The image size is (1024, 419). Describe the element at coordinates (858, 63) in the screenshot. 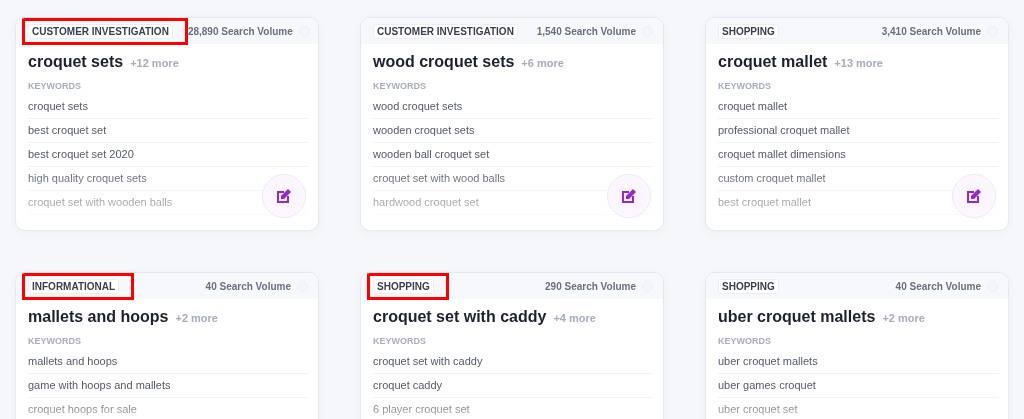

I see `more-count: +13 more` at that location.